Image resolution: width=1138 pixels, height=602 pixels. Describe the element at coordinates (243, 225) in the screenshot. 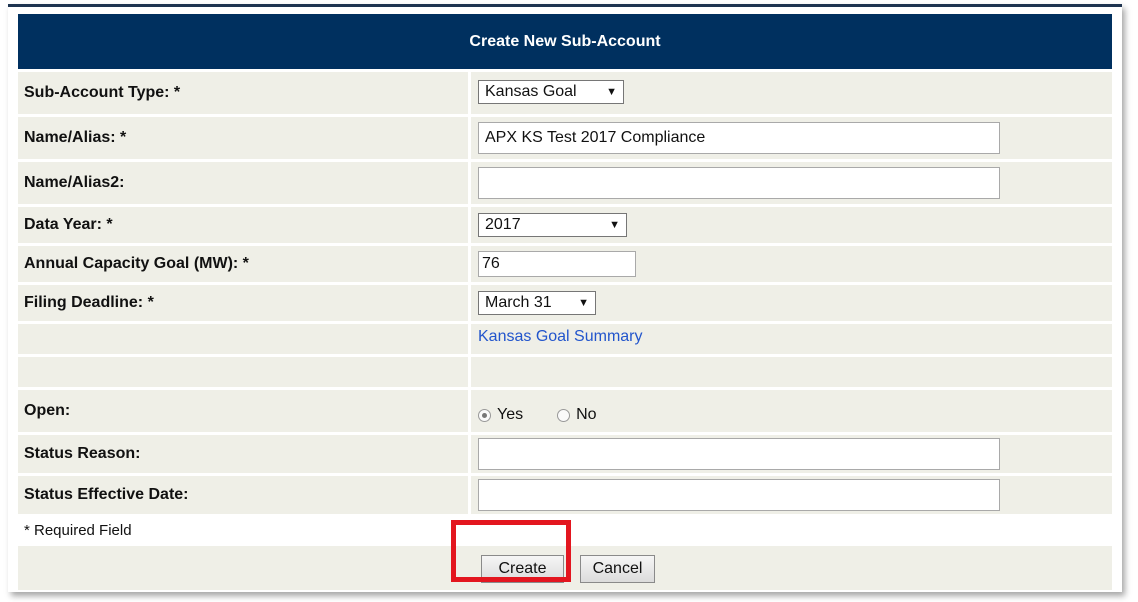

I see `data-year-label: Data Year: *` at that location.